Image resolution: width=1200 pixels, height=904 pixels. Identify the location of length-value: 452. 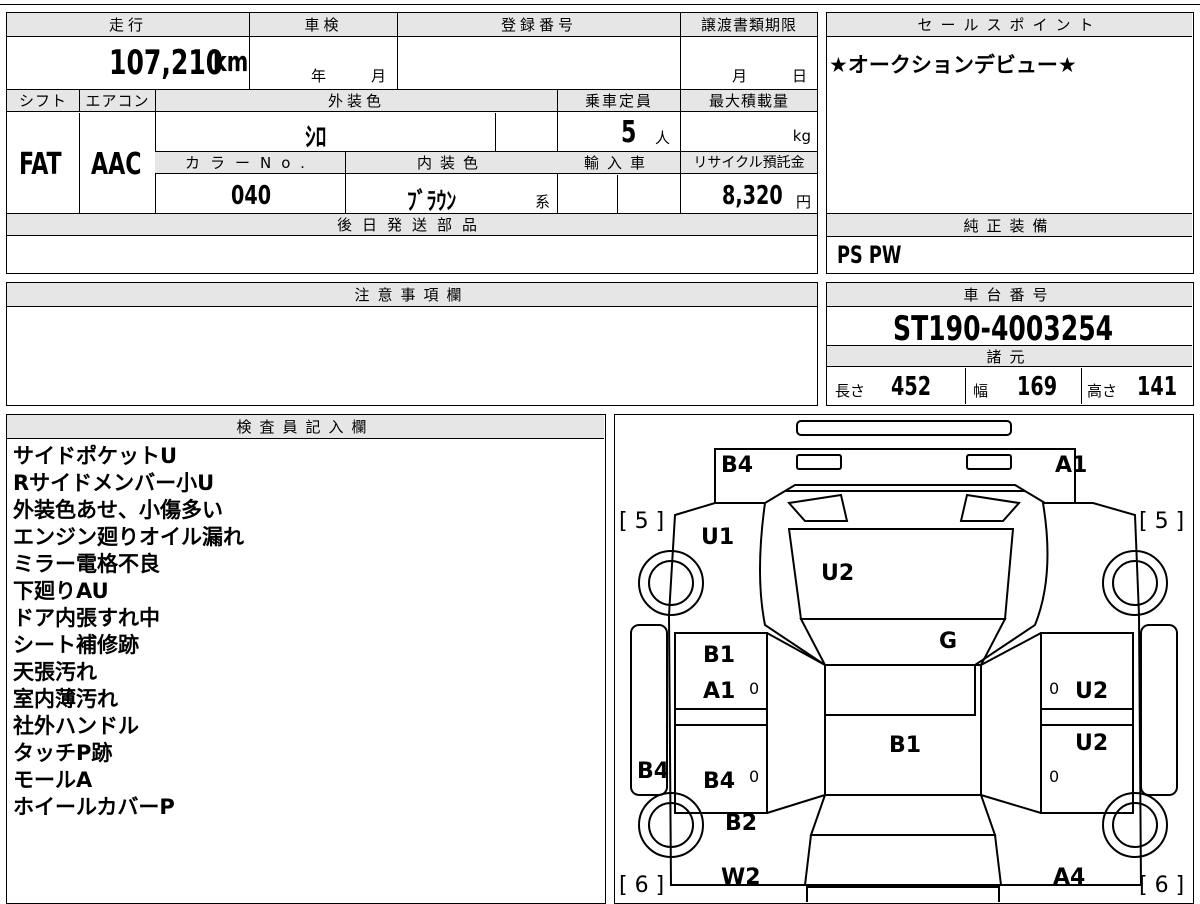
(911, 387).